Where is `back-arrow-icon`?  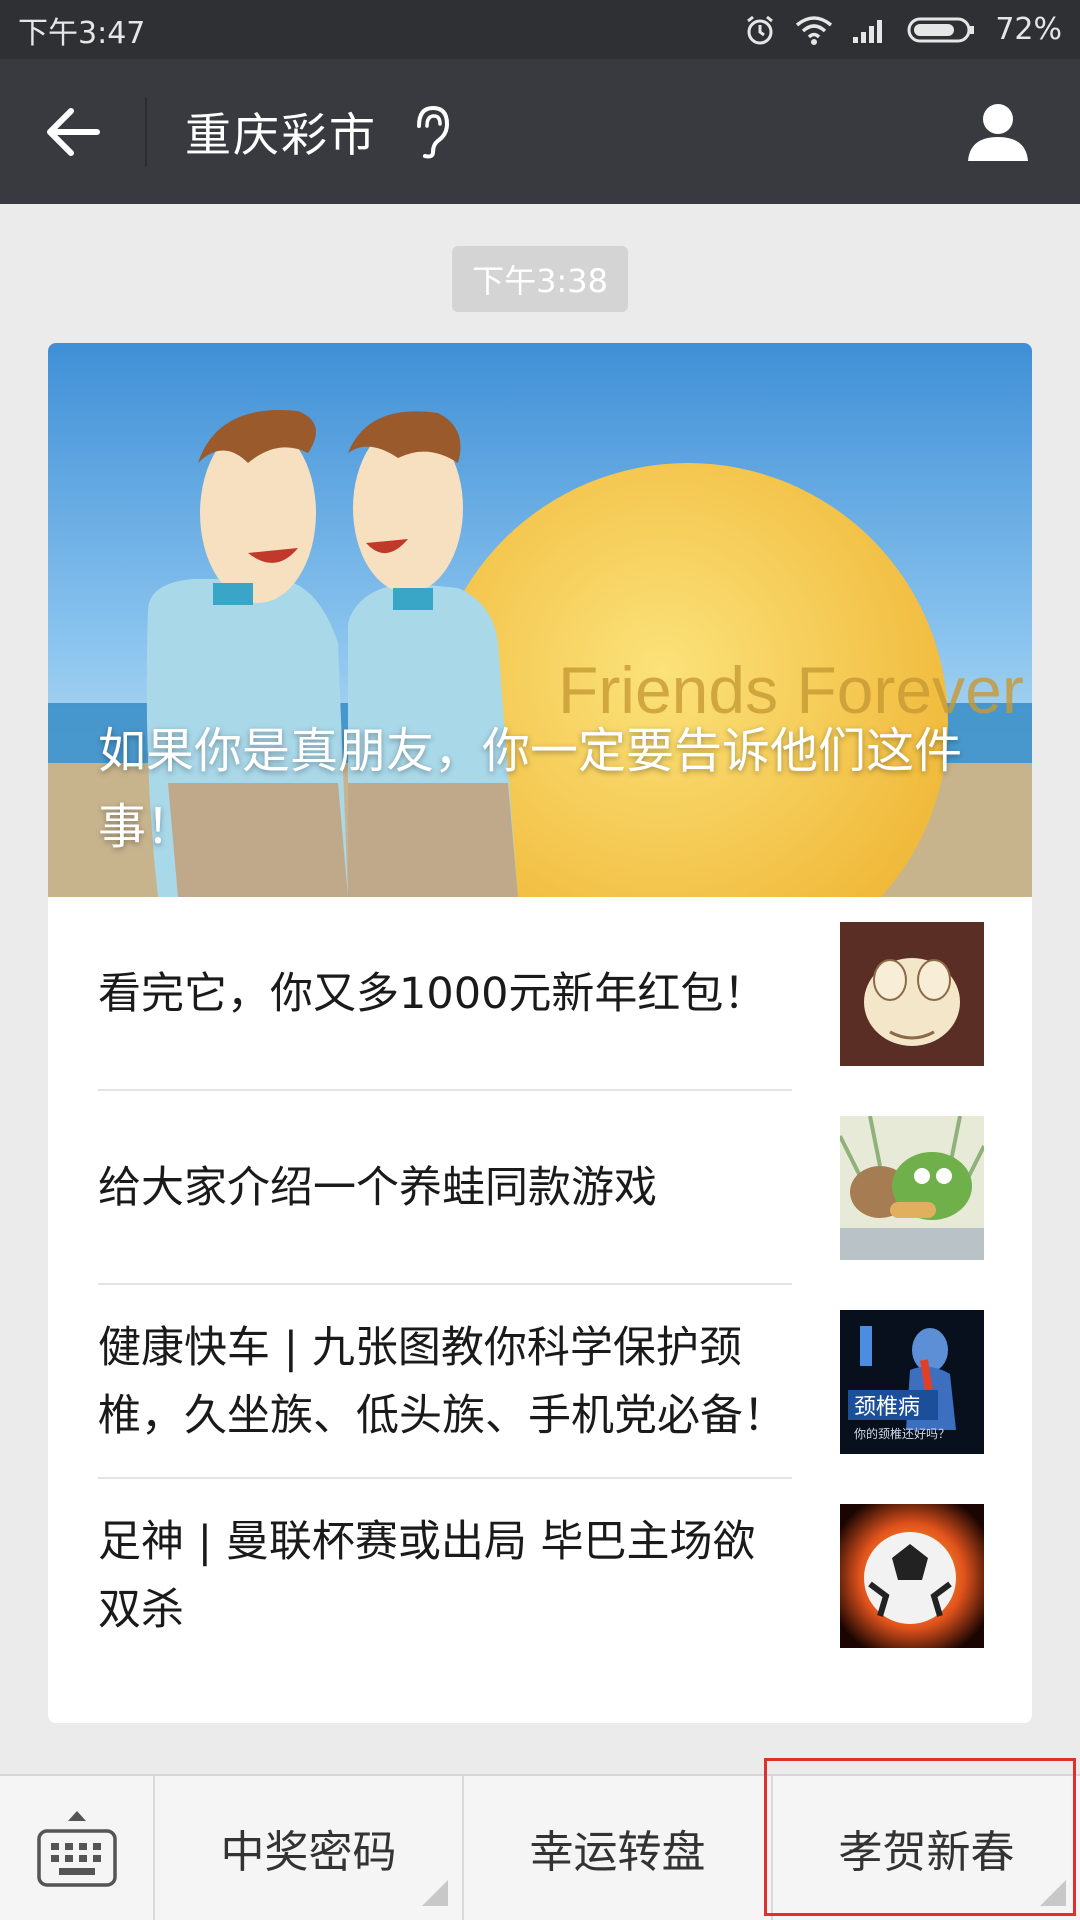
back-arrow-icon is located at coordinates (73, 131).